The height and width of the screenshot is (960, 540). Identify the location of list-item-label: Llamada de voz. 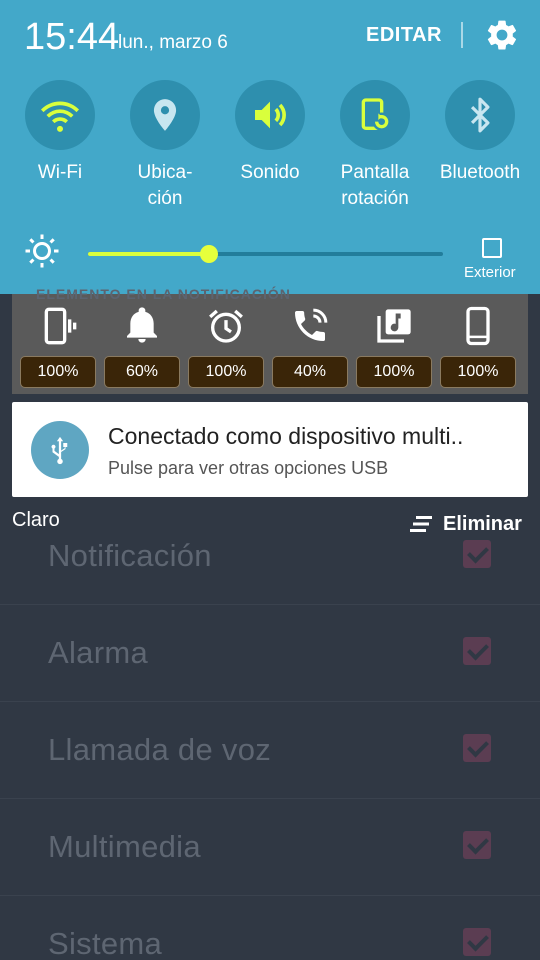
(160, 749).